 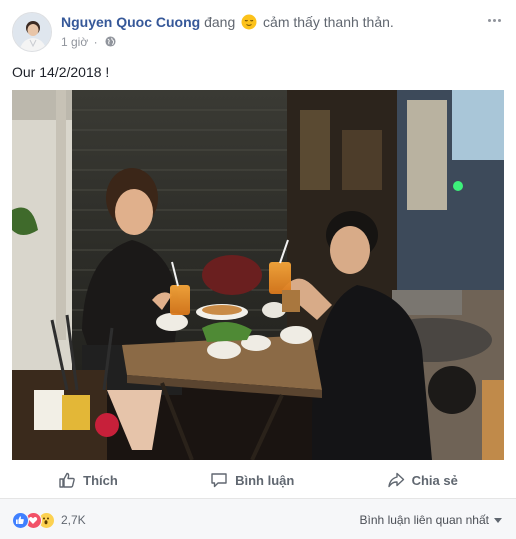 What do you see at coordinates (73, 520) in the screenshot?
I see `reaction-count: 2,7K` at bounding box center [73, 520].